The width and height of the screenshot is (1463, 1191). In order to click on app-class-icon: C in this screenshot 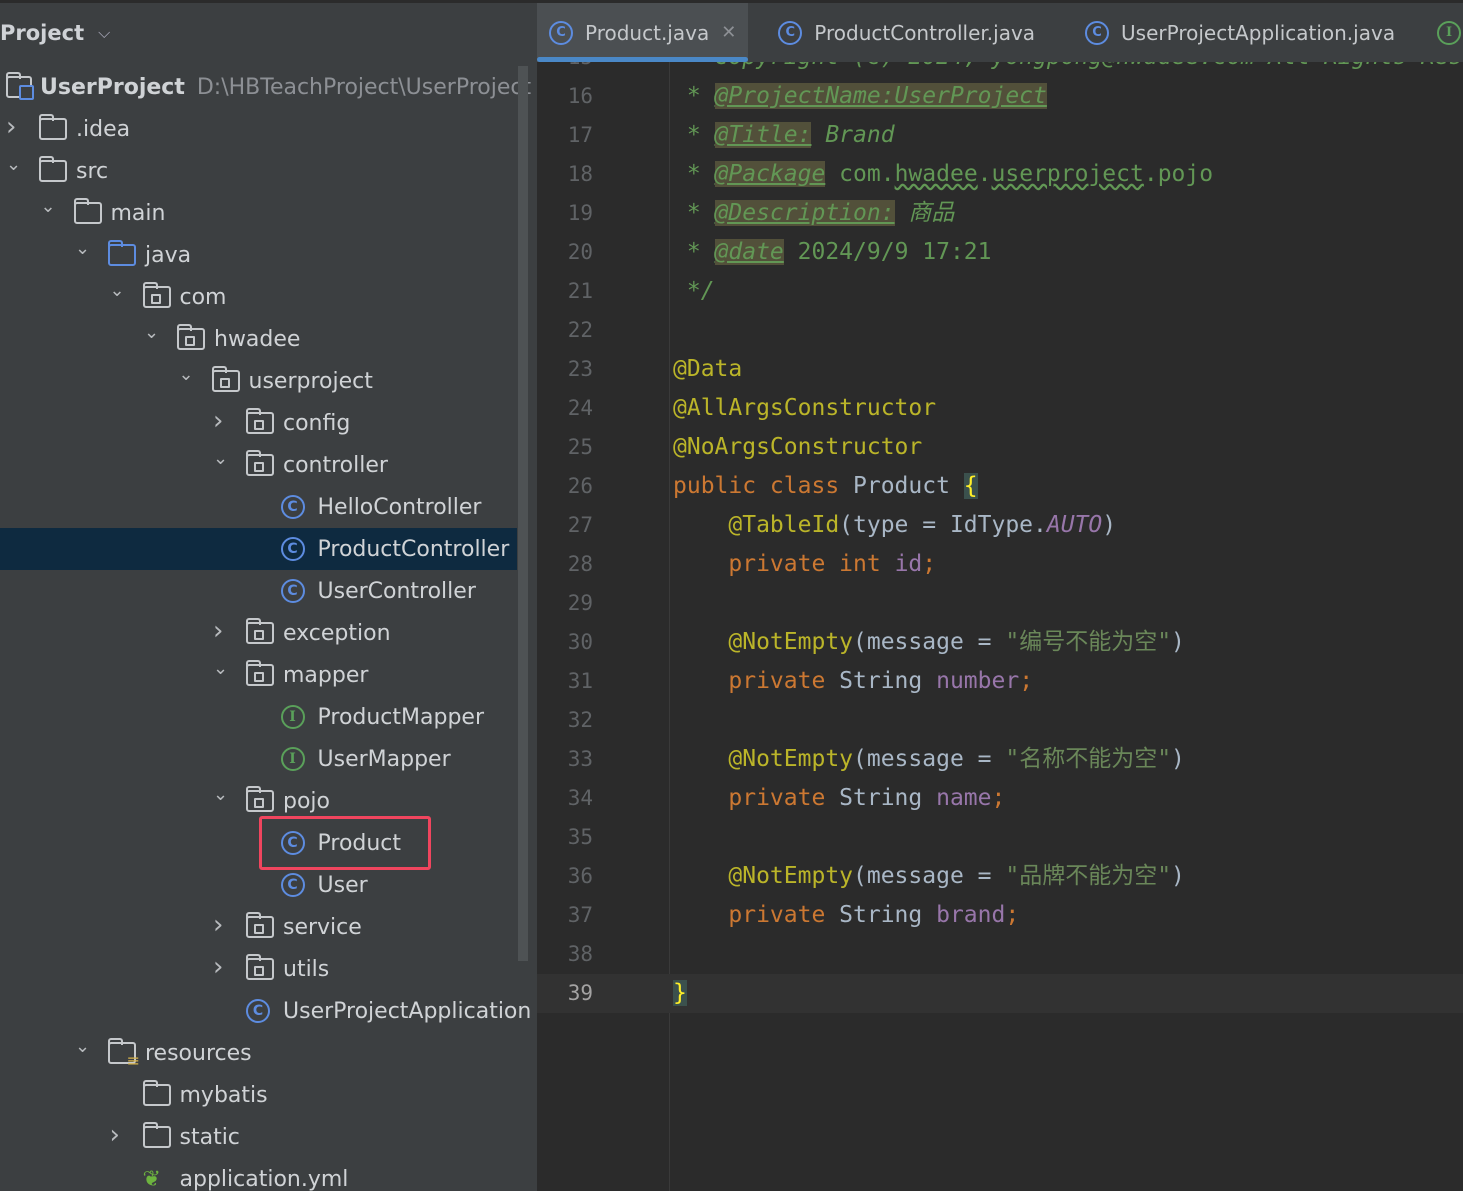, I will do `click(1097, 32)`.